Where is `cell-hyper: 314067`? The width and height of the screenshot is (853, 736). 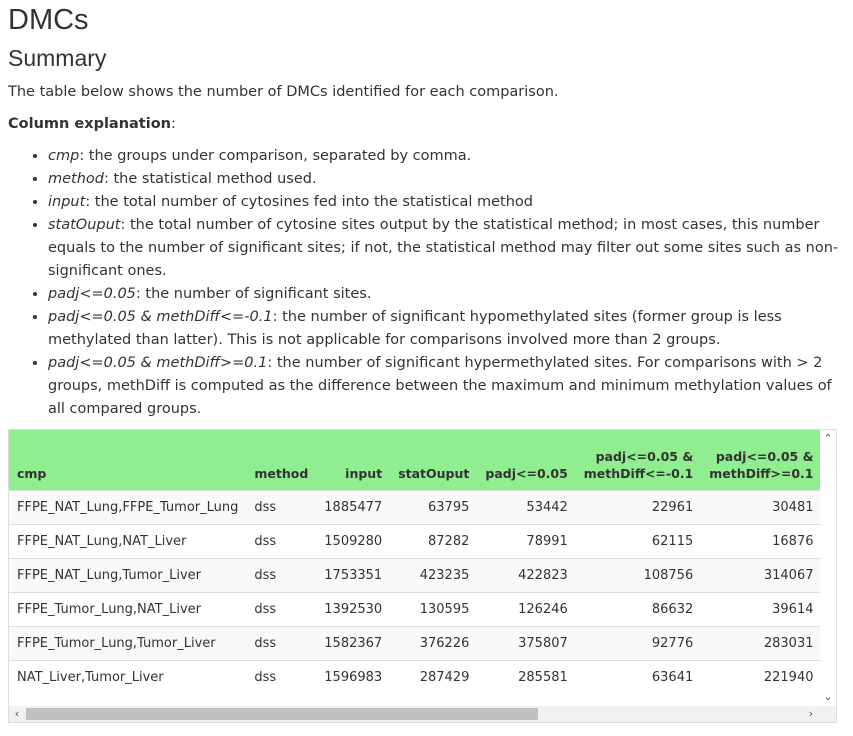 cell-hyper: 314067 is located at coordinates (761, 575).